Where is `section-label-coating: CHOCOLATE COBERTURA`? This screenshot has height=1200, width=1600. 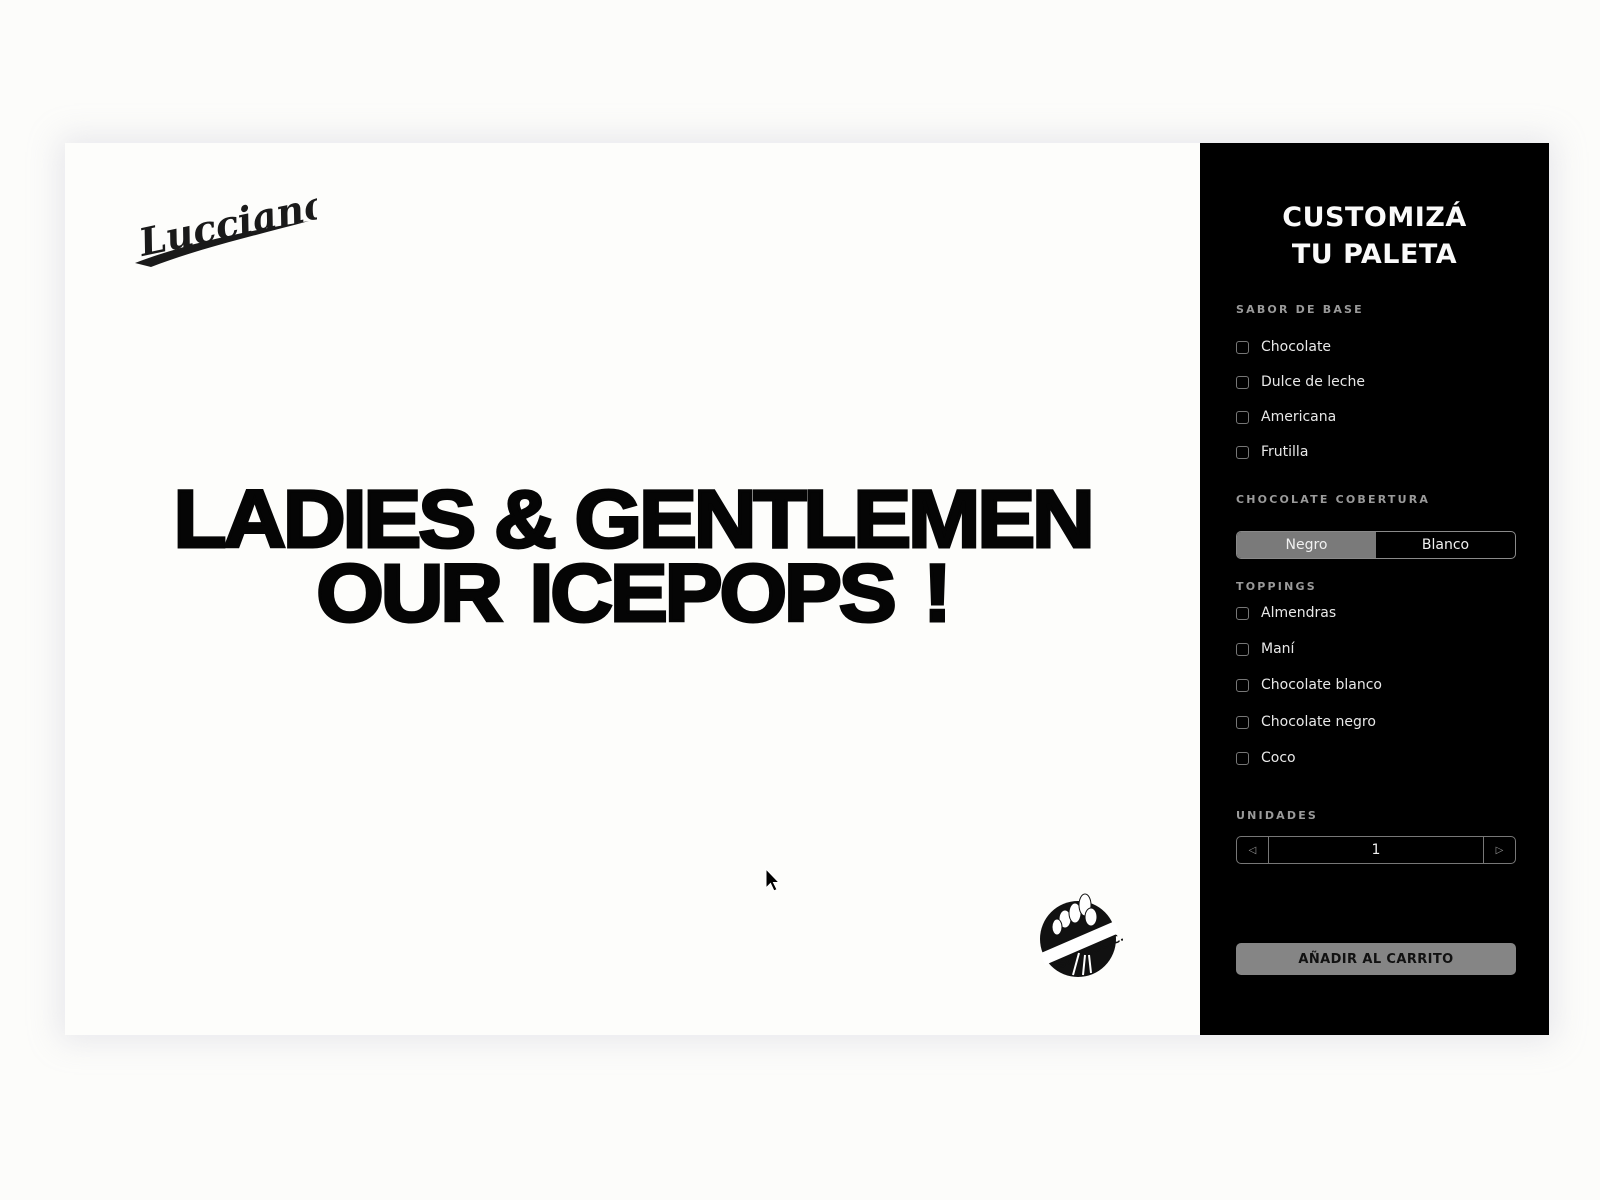 section-label-coating: CHOCOLATE COBERTURA is located at coordinates (1333, 499).